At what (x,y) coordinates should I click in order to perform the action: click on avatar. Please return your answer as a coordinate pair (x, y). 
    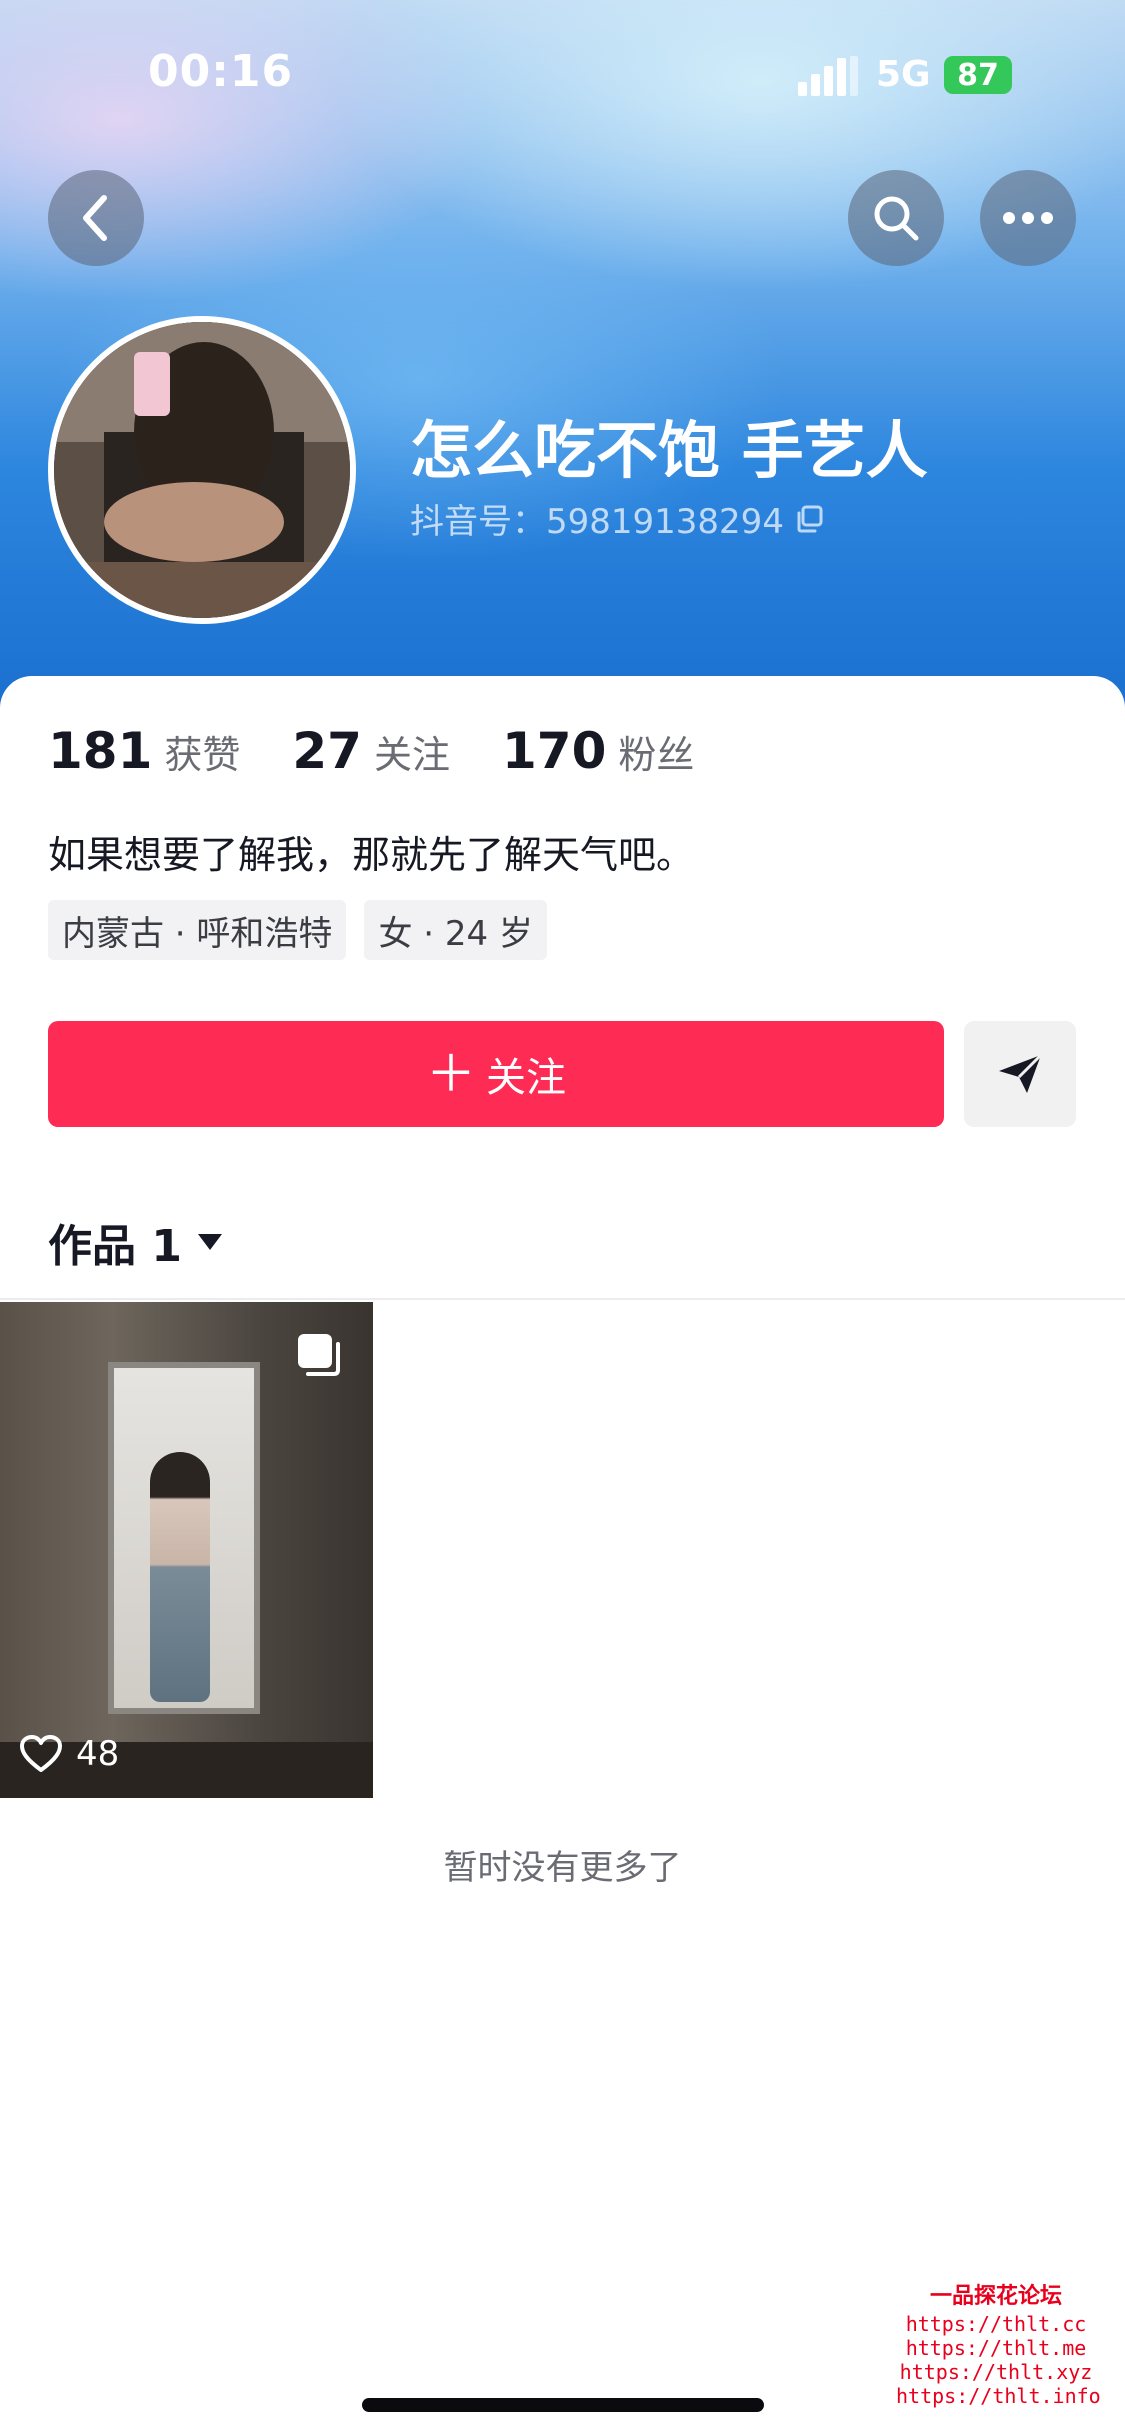
    Looking at the image, I should click on (202, 470).